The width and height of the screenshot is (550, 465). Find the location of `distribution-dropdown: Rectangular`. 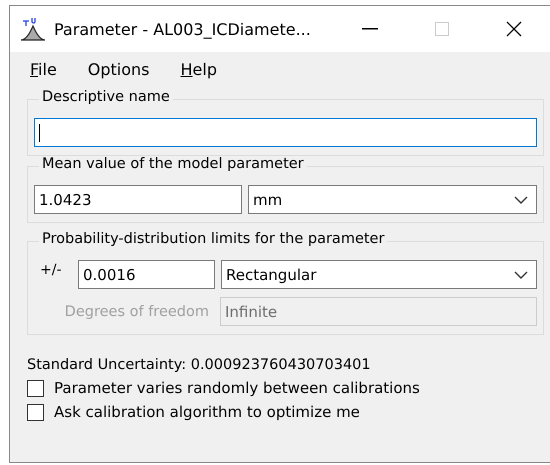

distribution-dropdown: Rectangular is located at coordinates (379, 274).